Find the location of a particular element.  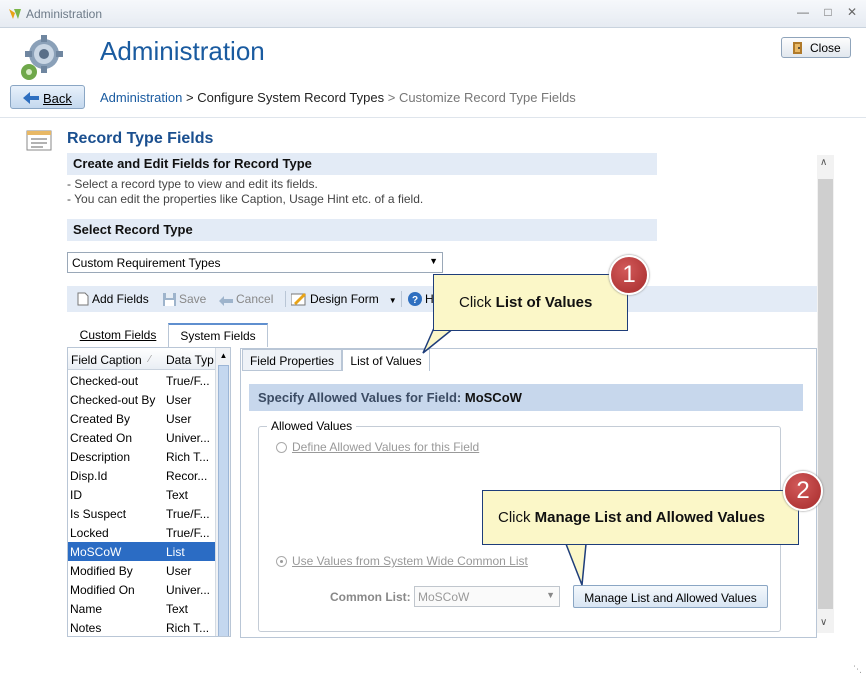

allowed-values-group-label: Allowed Values is located at coordinates (312, 426).